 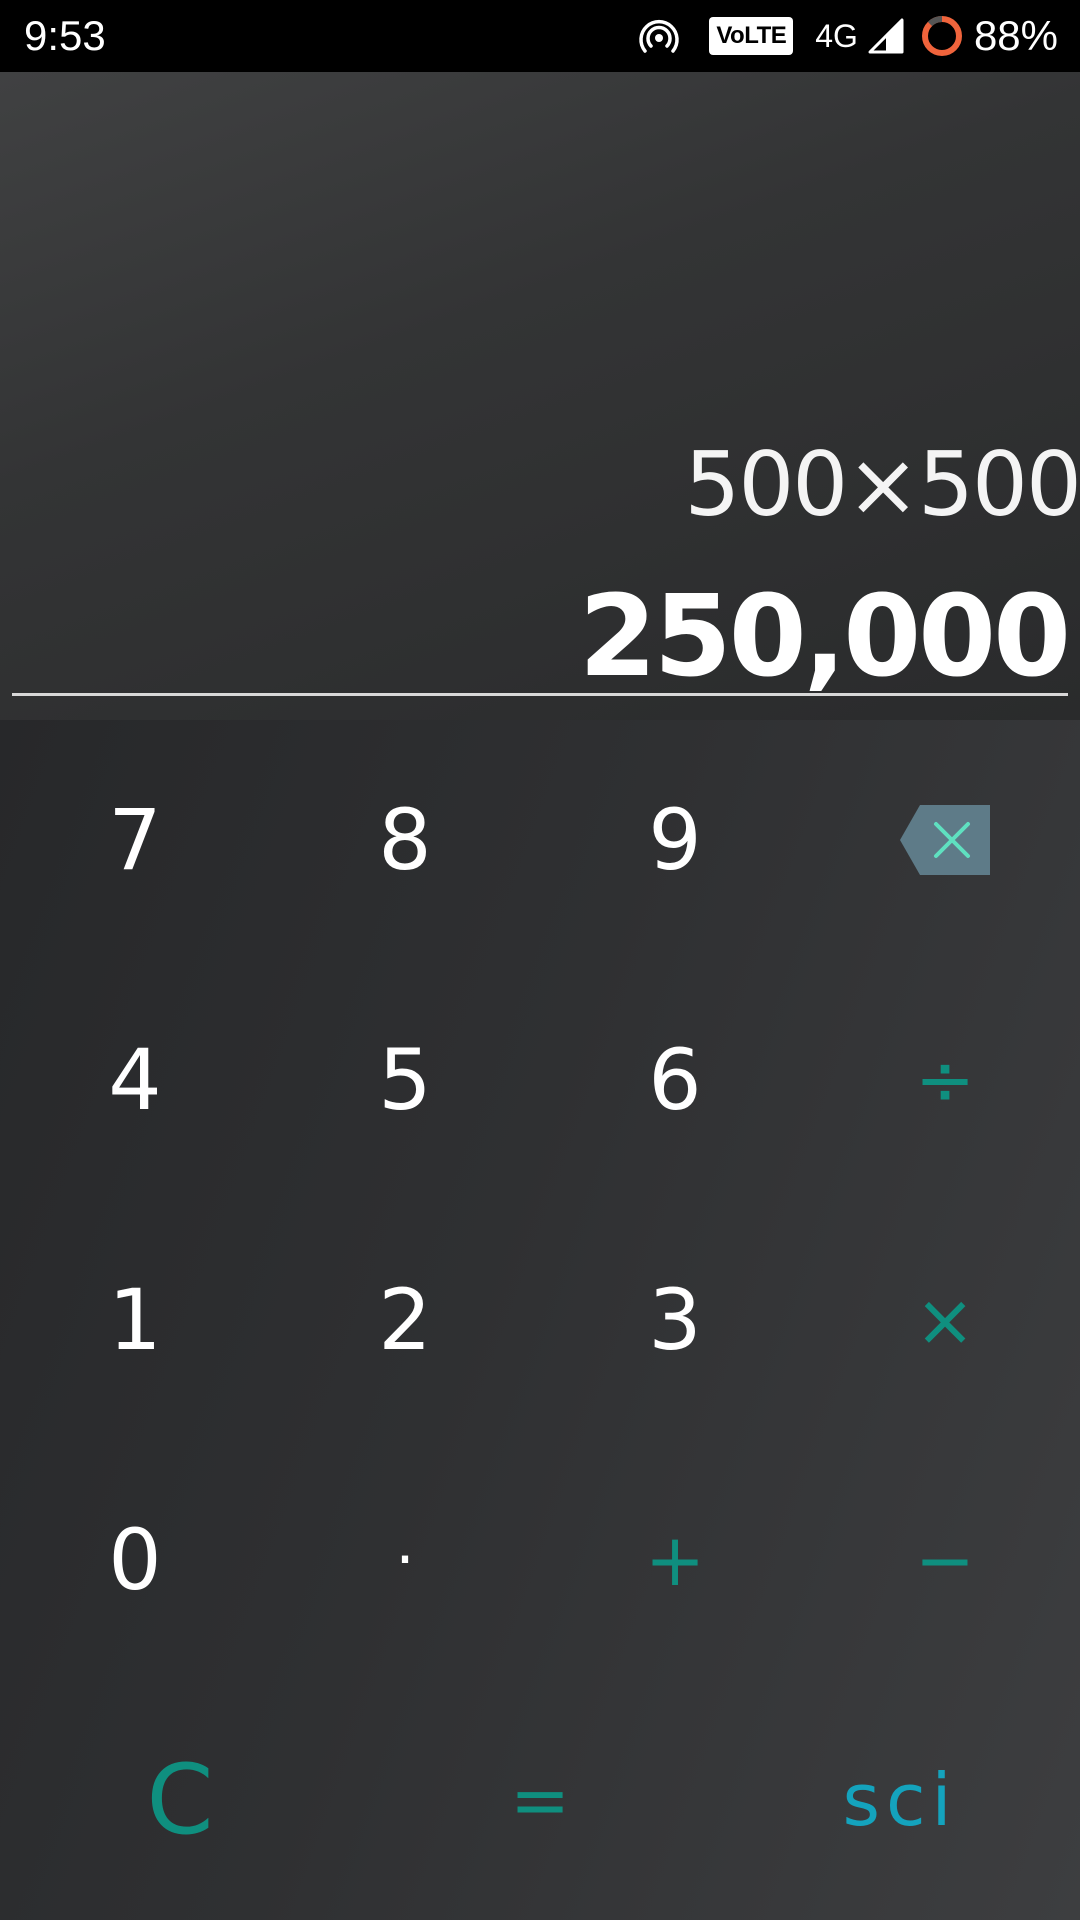 What do you see at coordinates (135, 1080) in the screenshot?
I see `key-4: 4` at bounding box center [135, 1080].